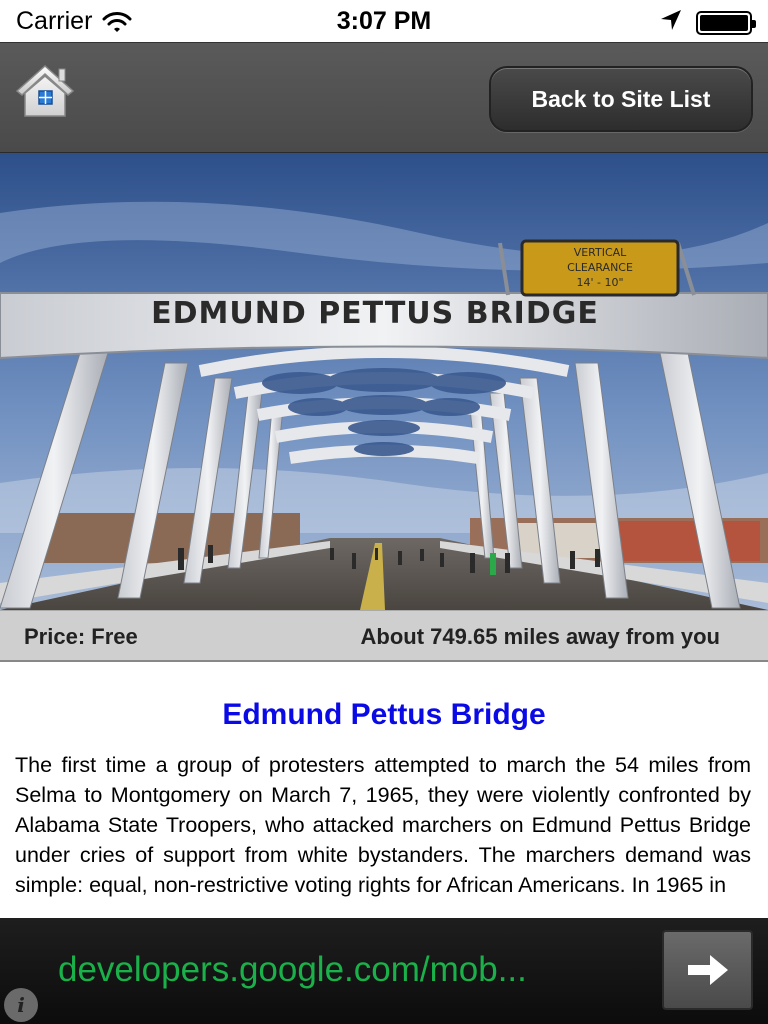 This screenshot has width=768, height=1024. I want to click on status-bar: Carrier 3:07 PM, so click(384, 21).